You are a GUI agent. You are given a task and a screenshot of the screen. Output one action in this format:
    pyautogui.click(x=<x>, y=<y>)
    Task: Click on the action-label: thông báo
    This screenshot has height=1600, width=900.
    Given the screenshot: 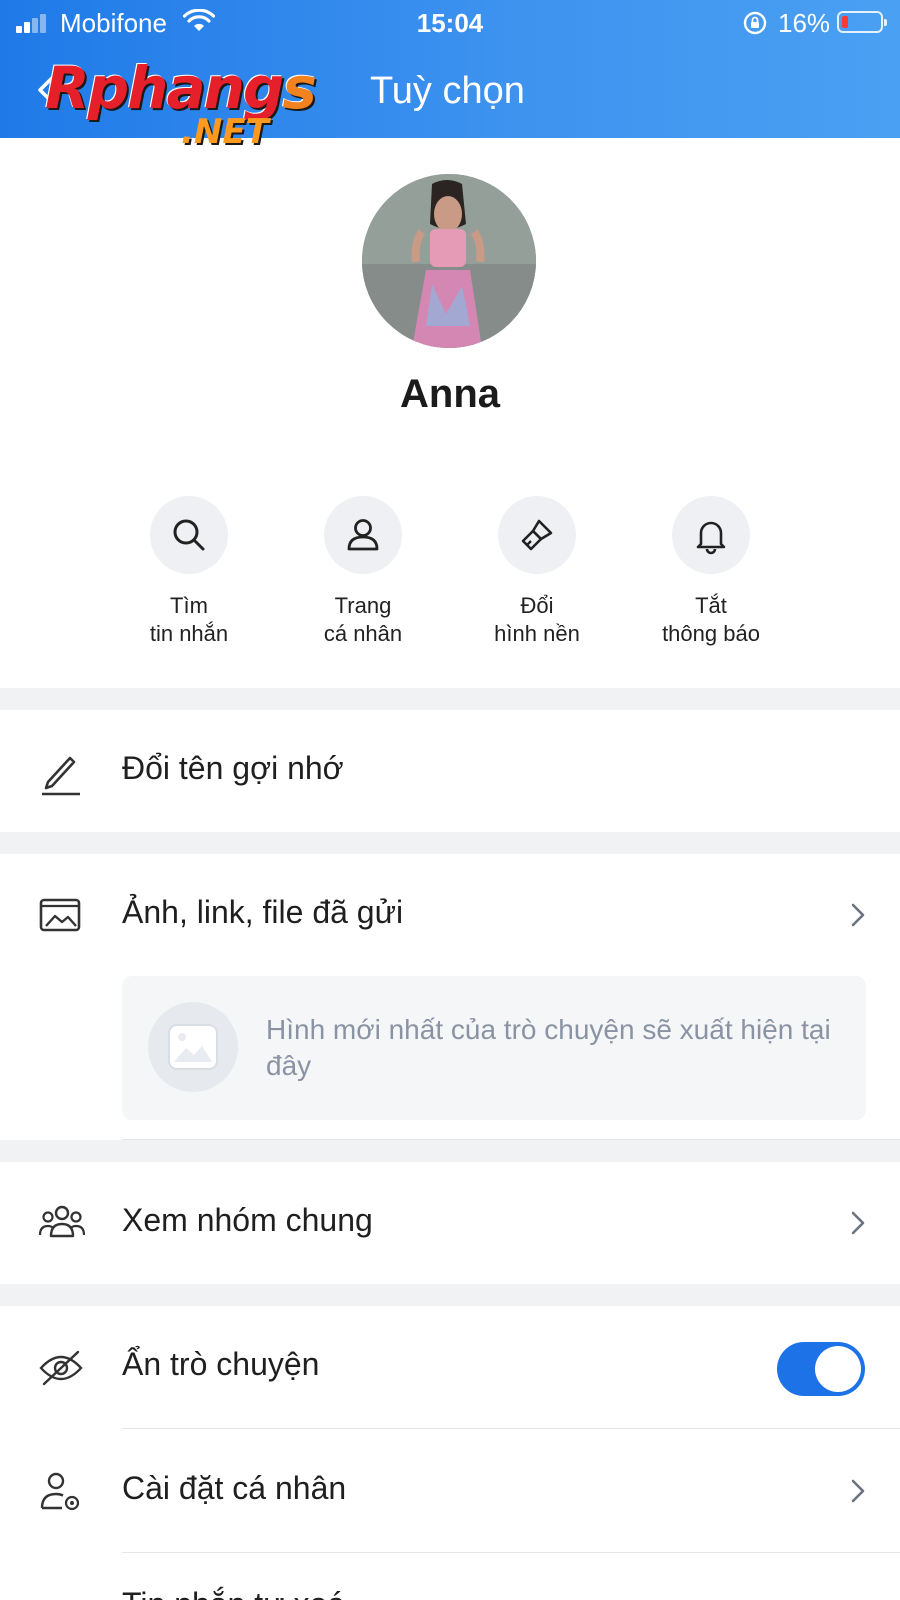 What is the action you would take?
    pyautogui.click(x=711, y=633)
    